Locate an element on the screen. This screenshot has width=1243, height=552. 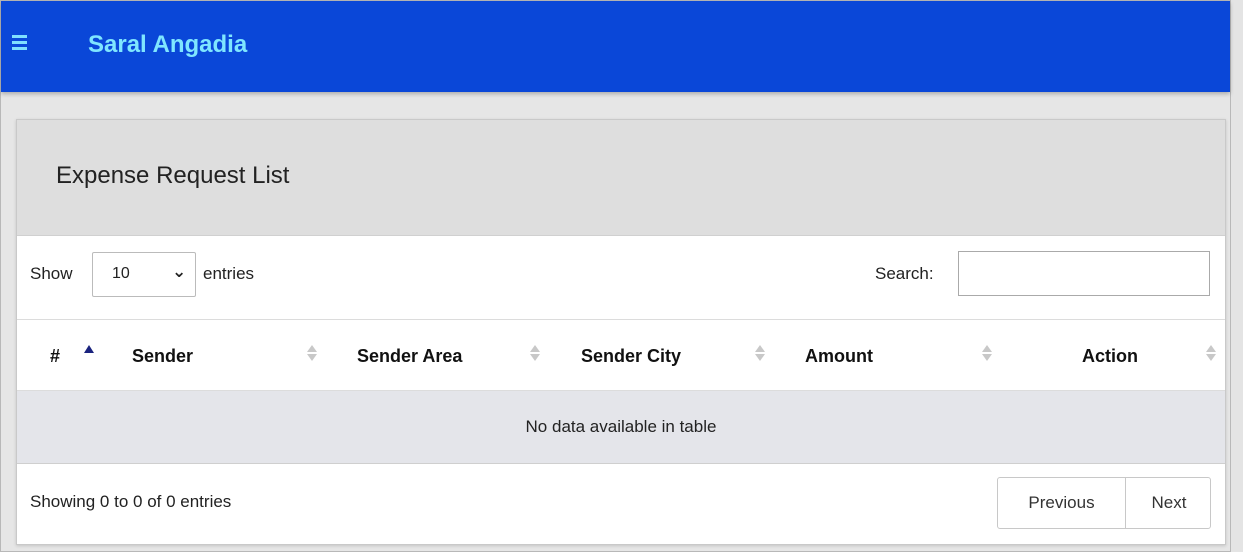
page-title: Expense Request List is located at coordinates (173, 175).